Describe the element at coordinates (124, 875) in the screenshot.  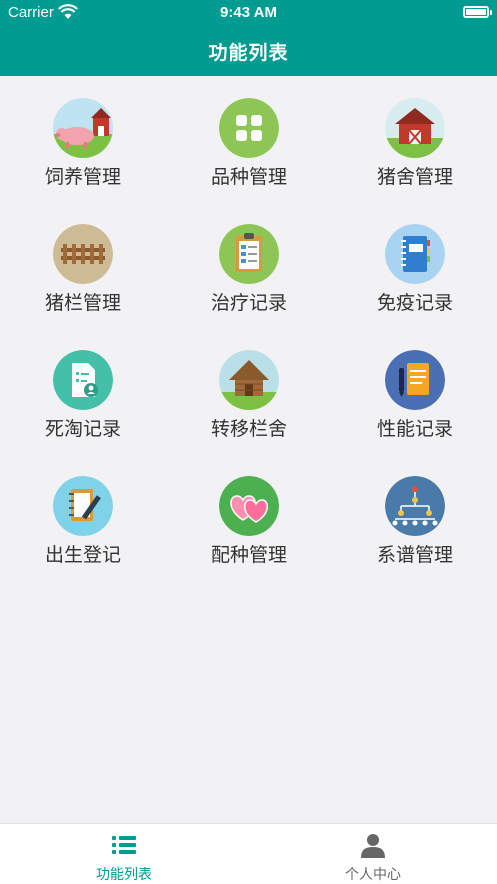
I see `tab-label: 功能列表` at that location.